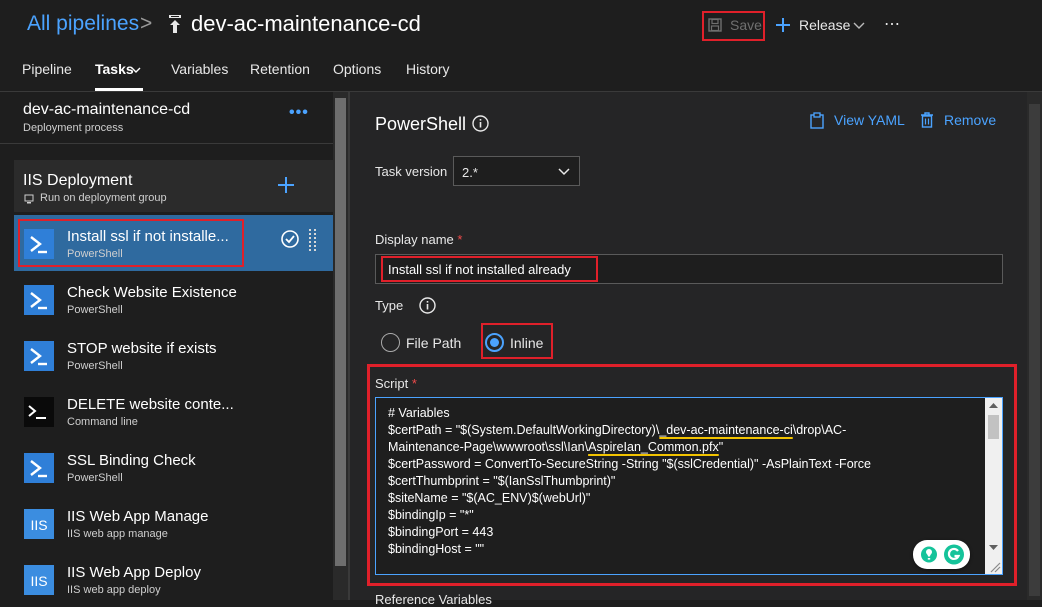 Image resolution: width=1042 pixels, height=607 pixels. Describe the element at coordinates (414, 239) in the screenshot. I see `display-name-label-text: Display name` at that location.